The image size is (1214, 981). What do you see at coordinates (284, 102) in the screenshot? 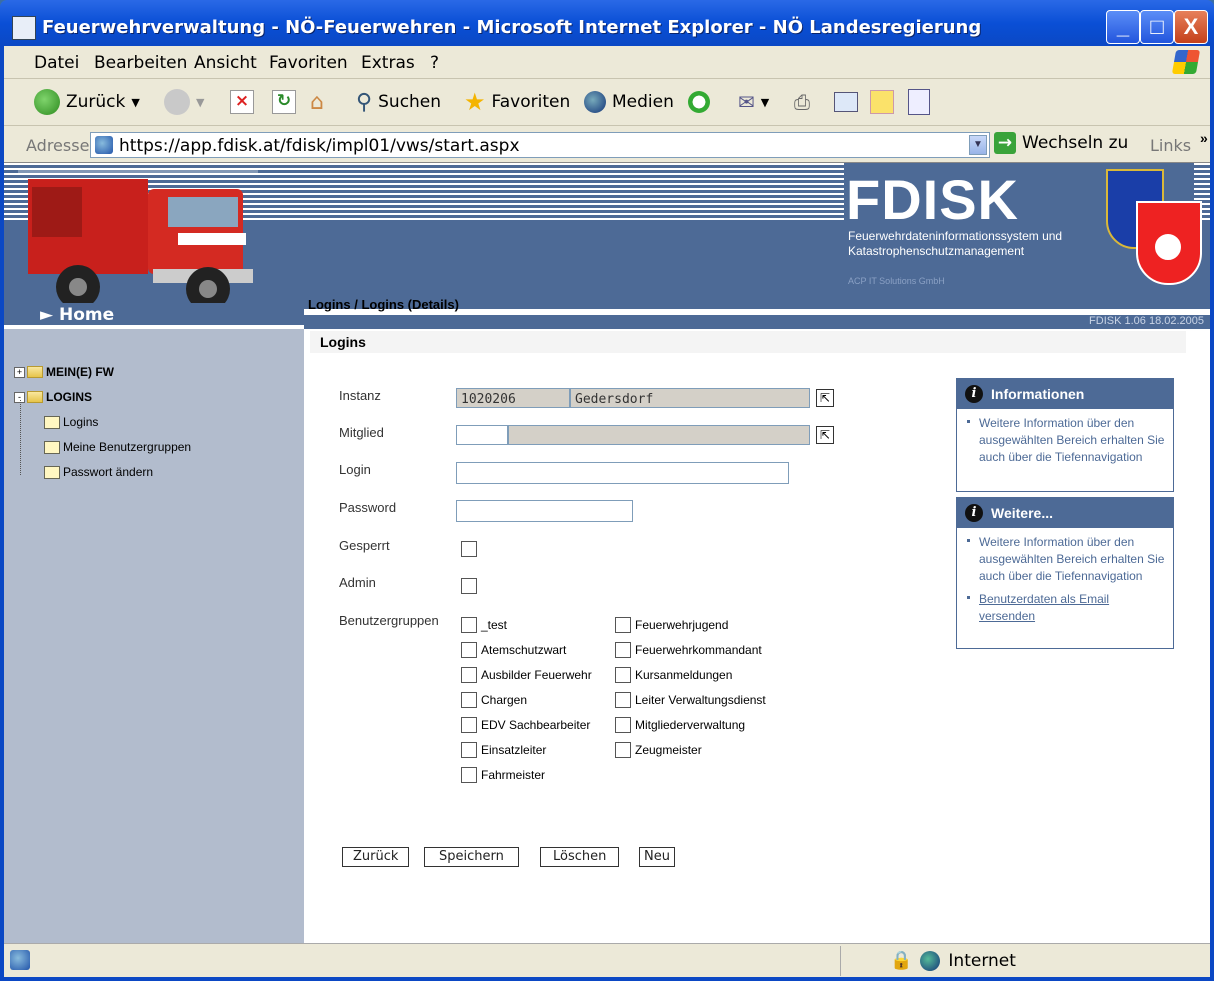
I see `refresh-button: ↻` at bounding box center [284, 102].